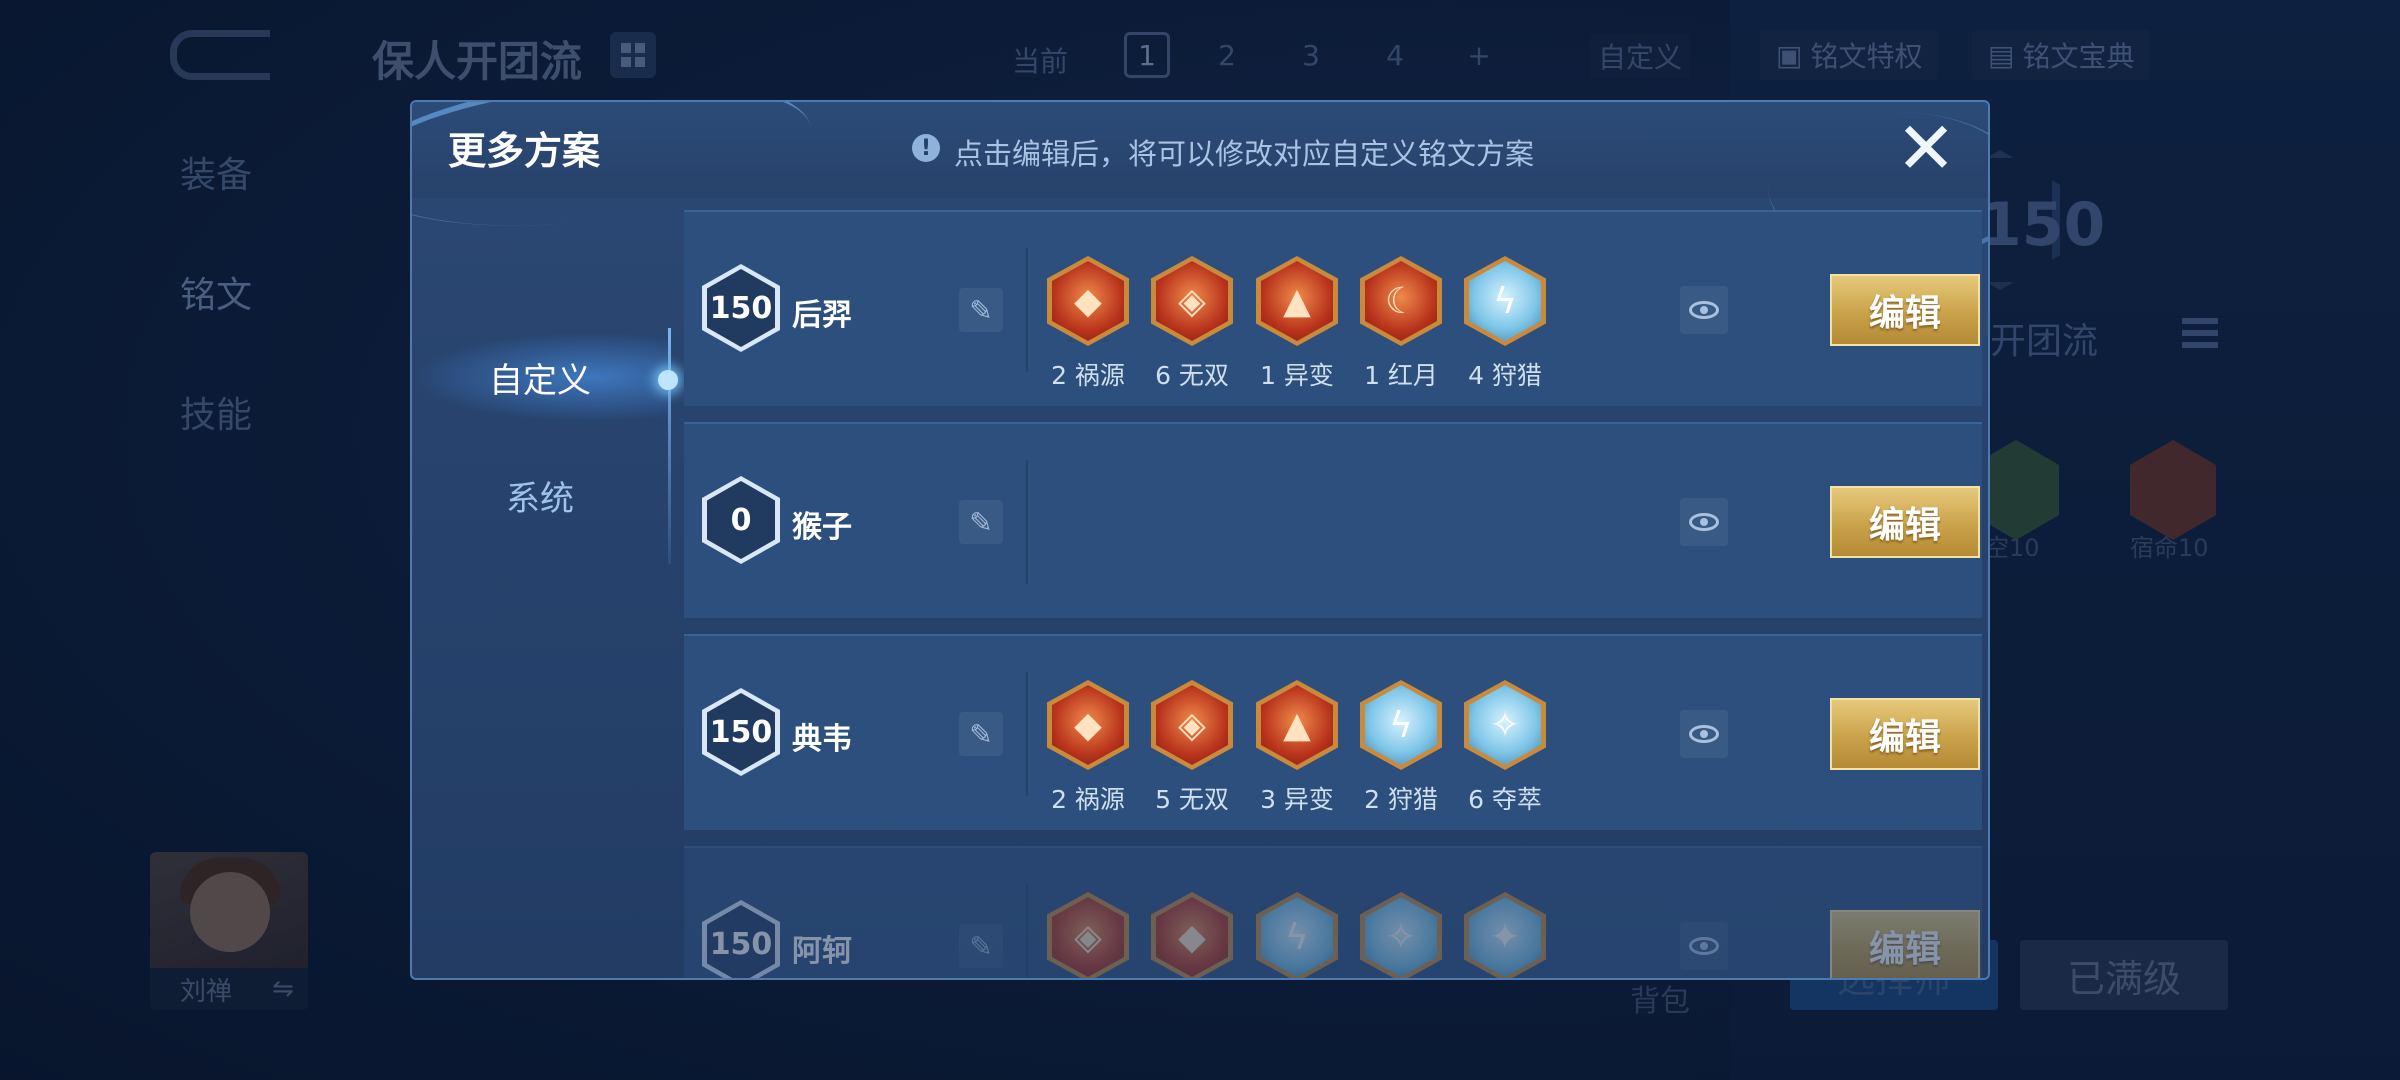 This screenshot has width=2400, height=1080. I want to click on rune-count-label: 6 无双, so click(1192, 375).